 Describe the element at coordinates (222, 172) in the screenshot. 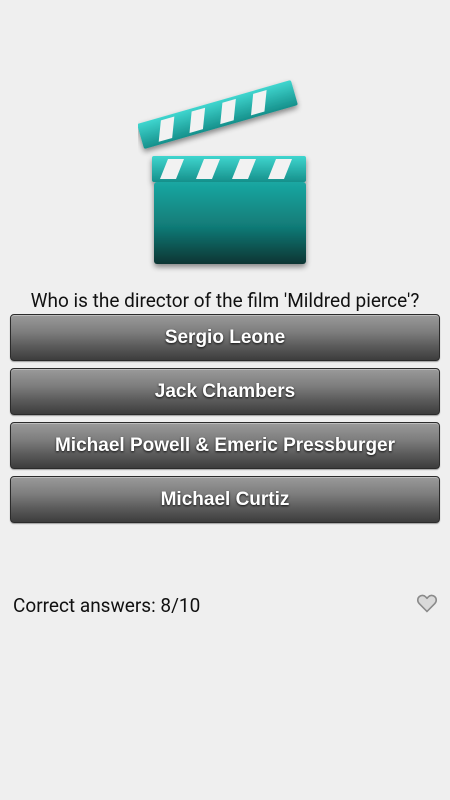

I see `clapperboard-icon` at that location.